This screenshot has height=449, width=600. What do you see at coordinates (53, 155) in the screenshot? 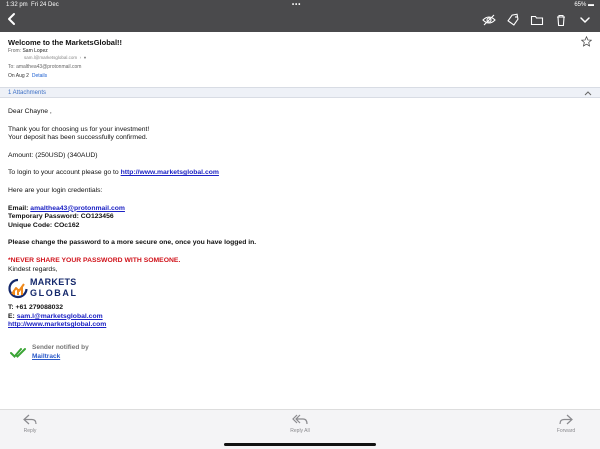
I see `amount-line: Amount: (250USD) (340AUD)` at bounding box center [53, 155].